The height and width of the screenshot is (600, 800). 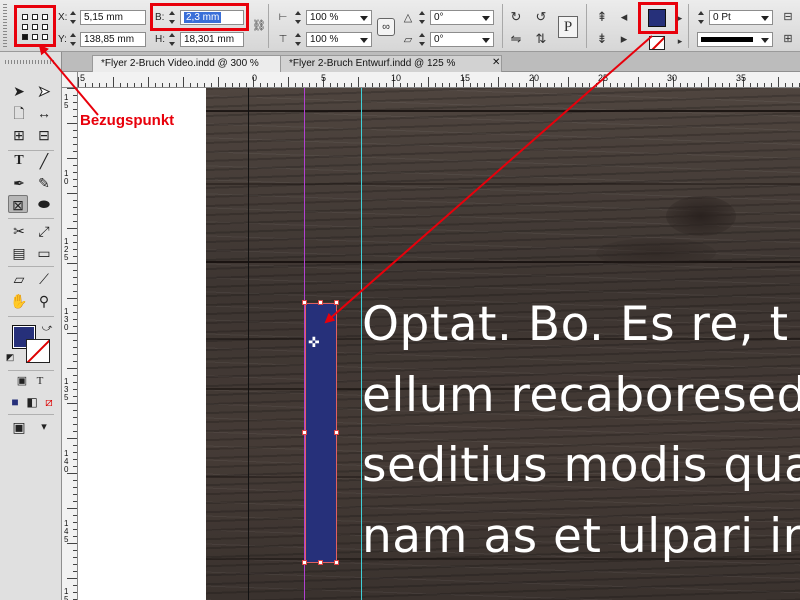 I want to click on bezugspunkt-arrow, so click(x=68, y=80).